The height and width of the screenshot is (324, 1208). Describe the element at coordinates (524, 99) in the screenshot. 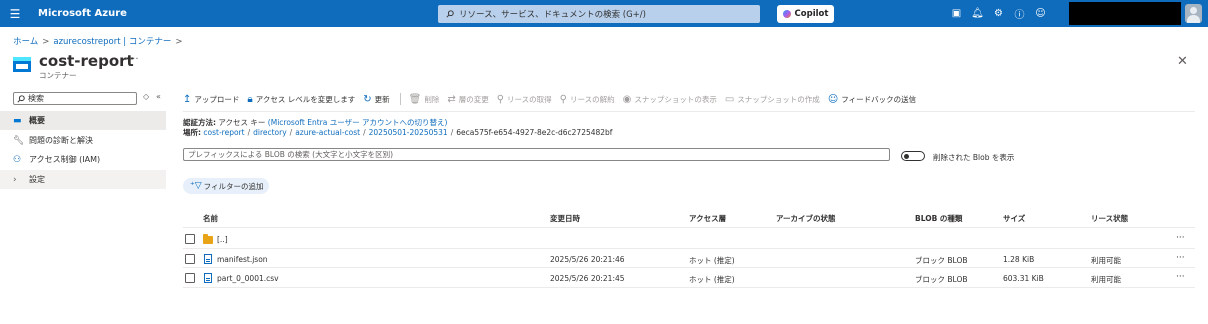

I see `acquire-lease-button: ⚲ リースの取得` at that location.